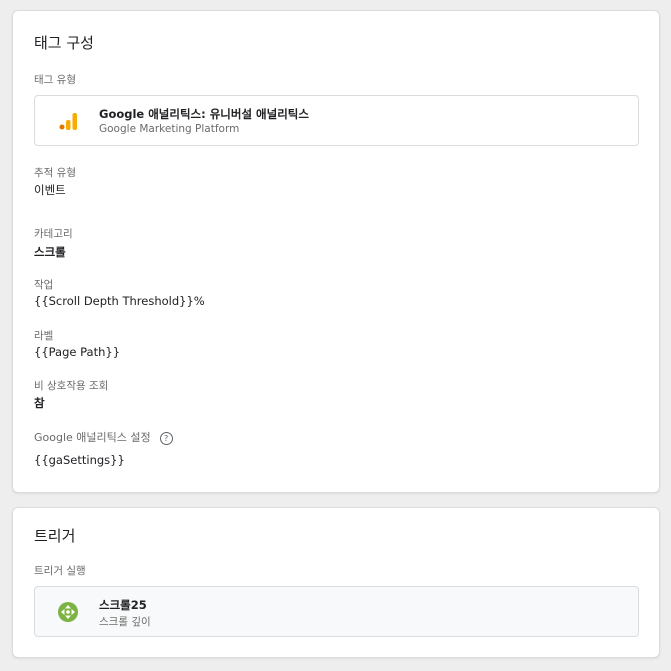  I want to click on ga-settings-value: {{gaSettings}}, so click(79, 460).